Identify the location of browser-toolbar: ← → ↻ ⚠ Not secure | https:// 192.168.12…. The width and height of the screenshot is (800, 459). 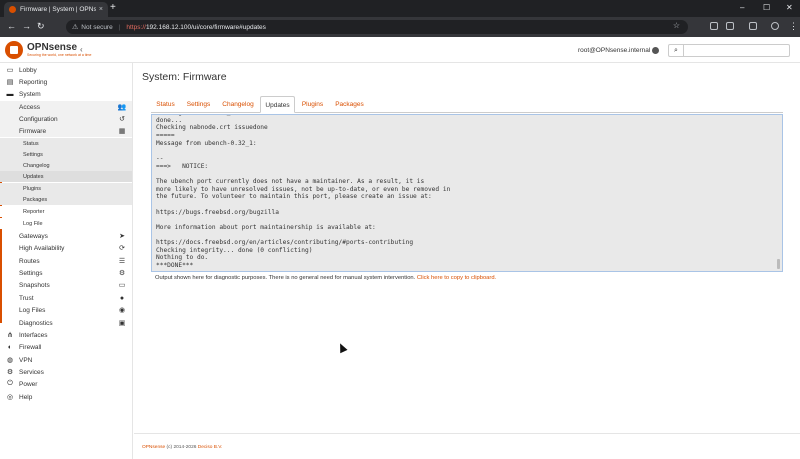
(400, 27).